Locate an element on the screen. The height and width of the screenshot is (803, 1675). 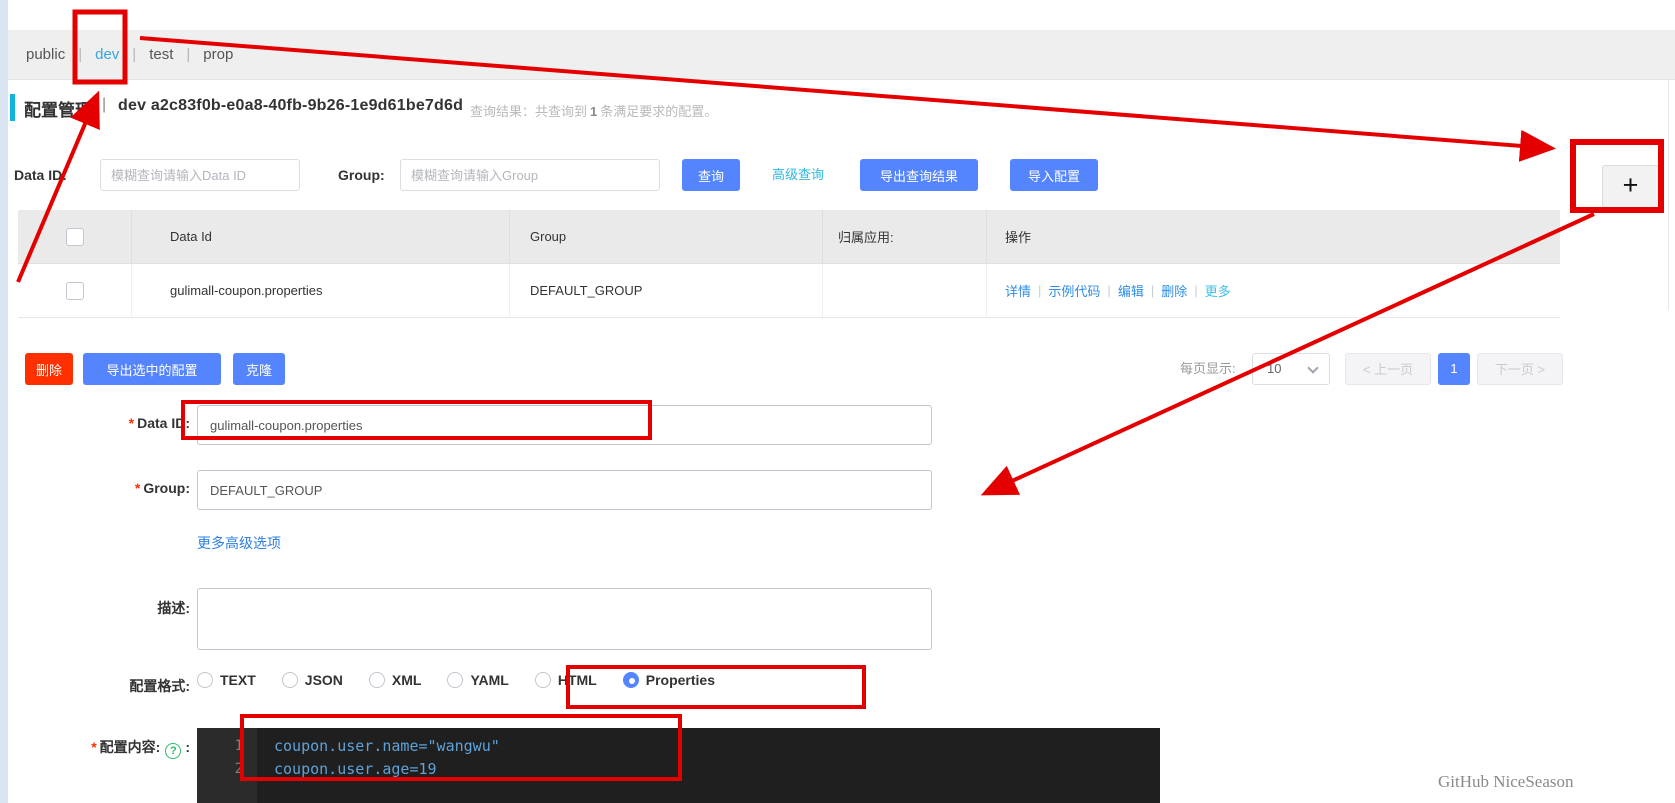
column-header-app: 归属应用: is located at coordinates (905, 237).